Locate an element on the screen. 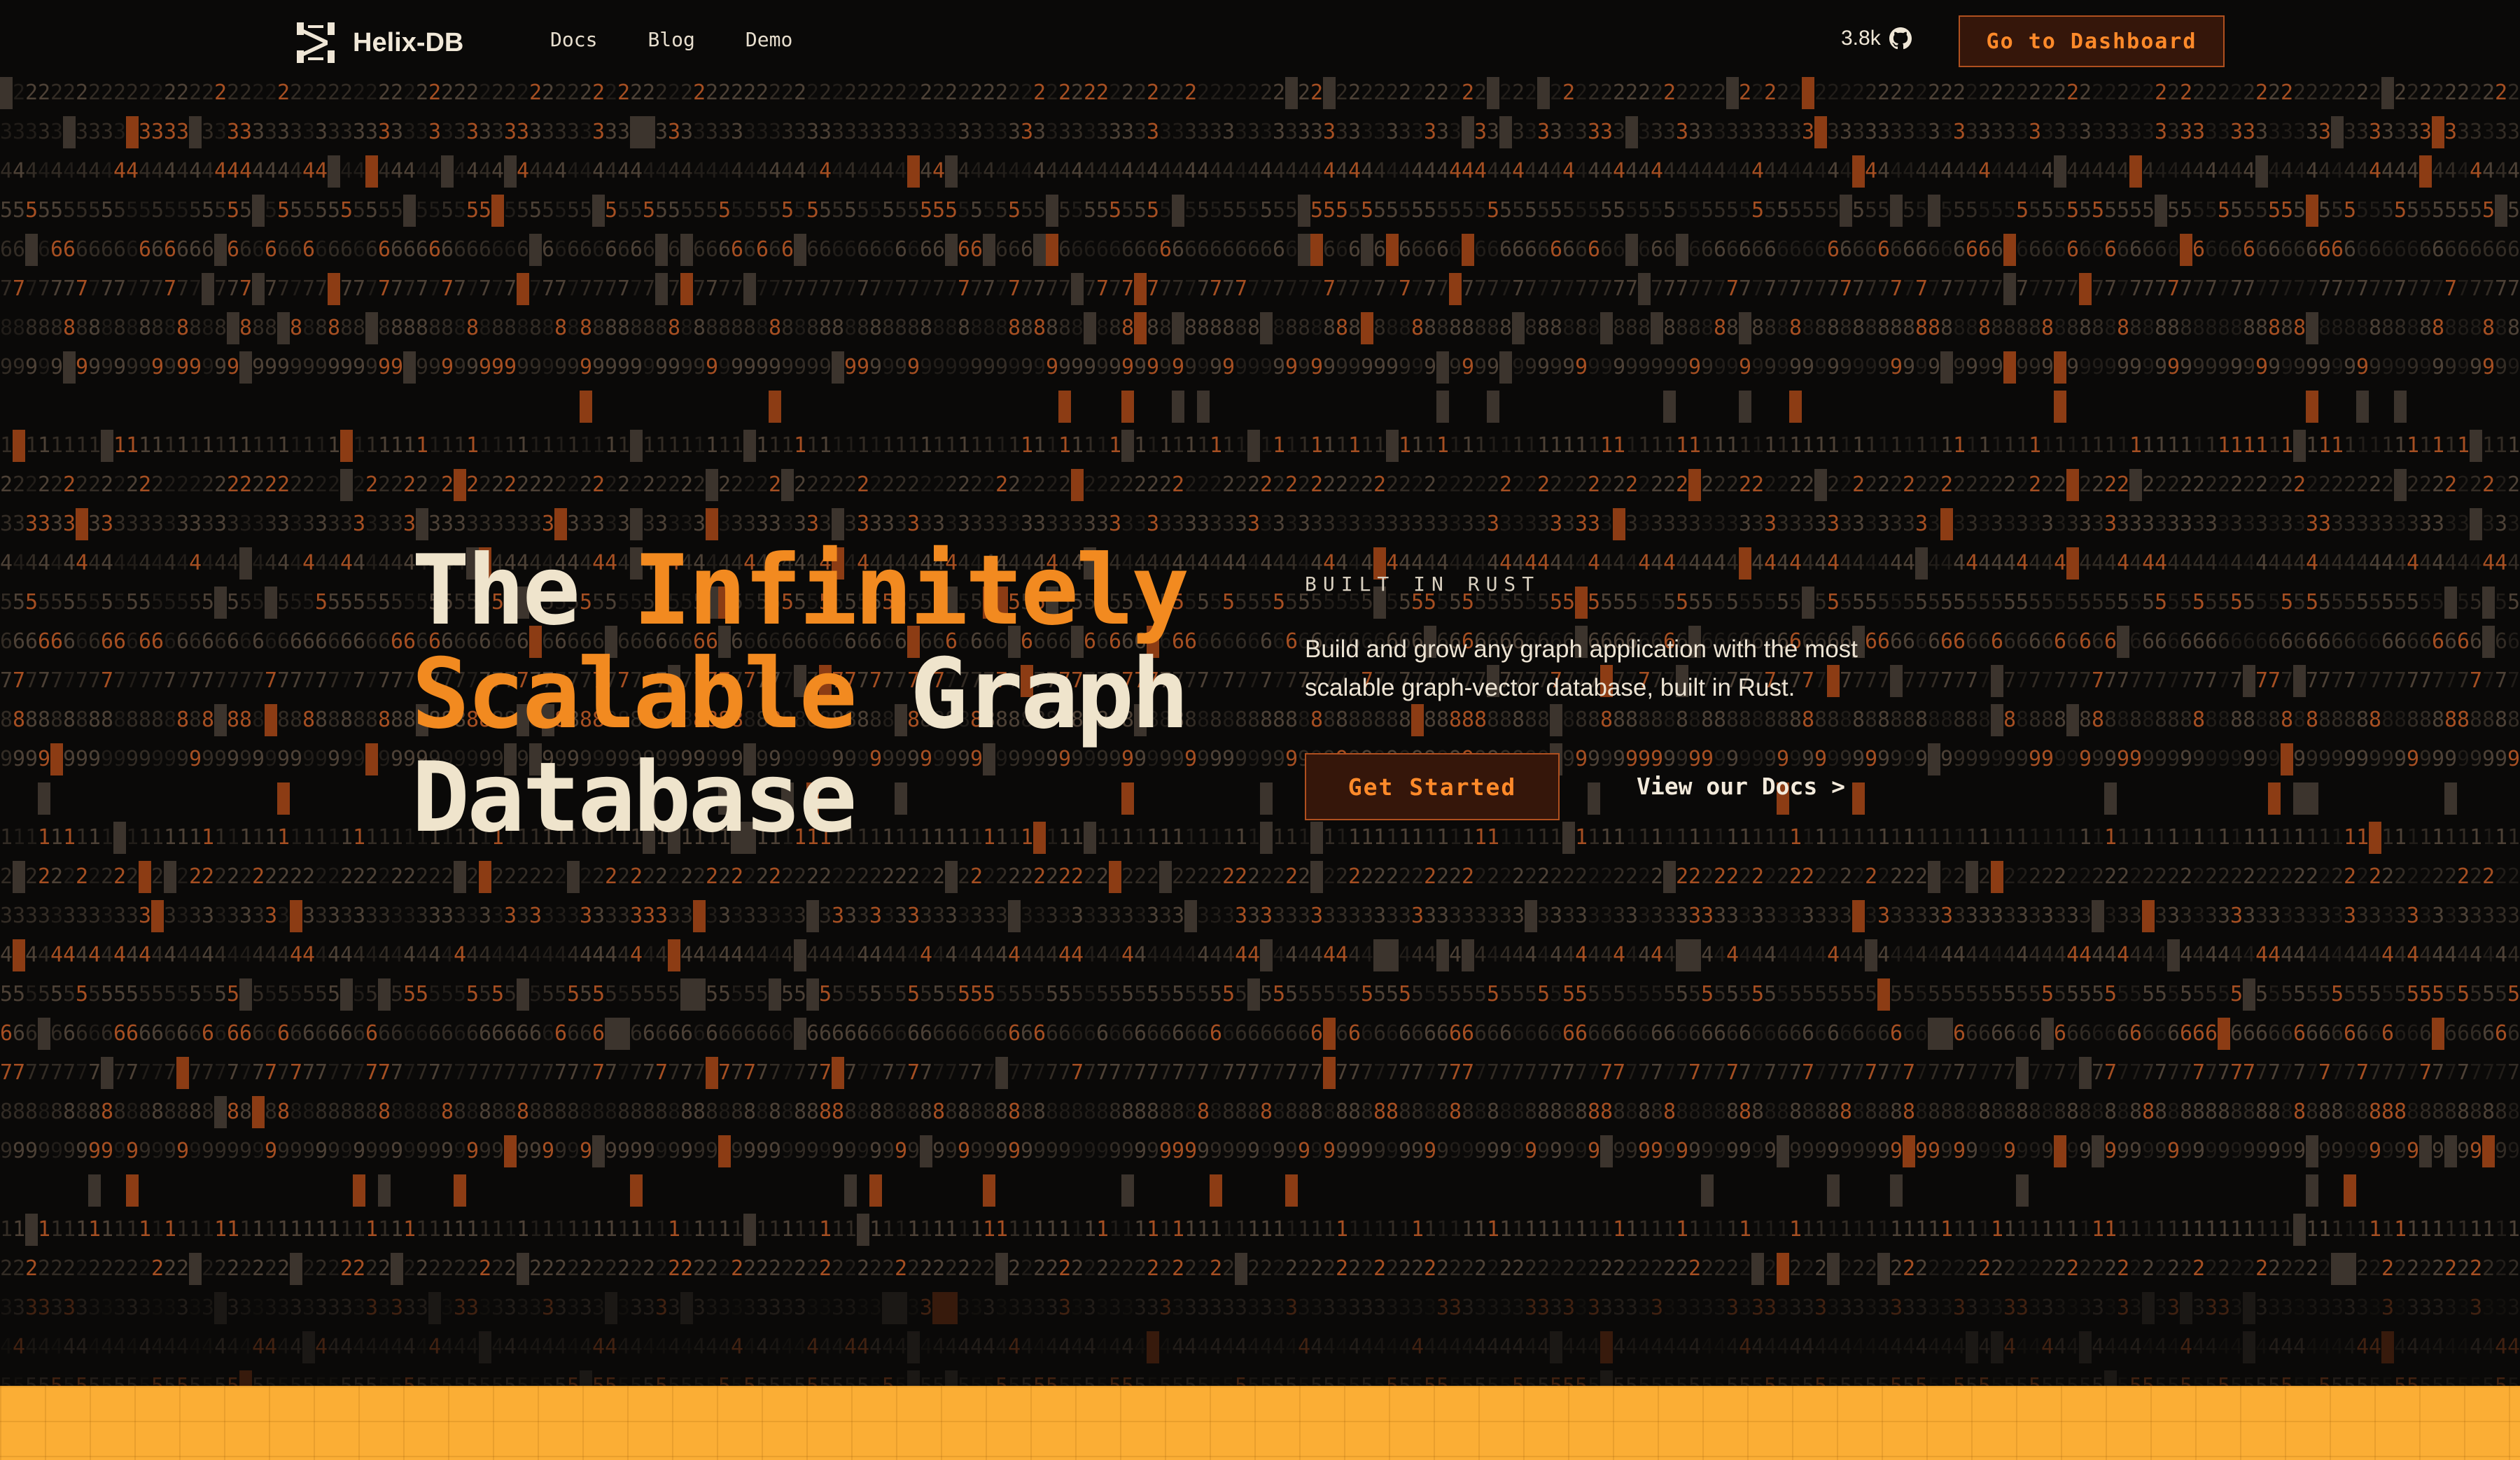  view-docs-link: View our Docs > is located at coordinates (1741, 787).